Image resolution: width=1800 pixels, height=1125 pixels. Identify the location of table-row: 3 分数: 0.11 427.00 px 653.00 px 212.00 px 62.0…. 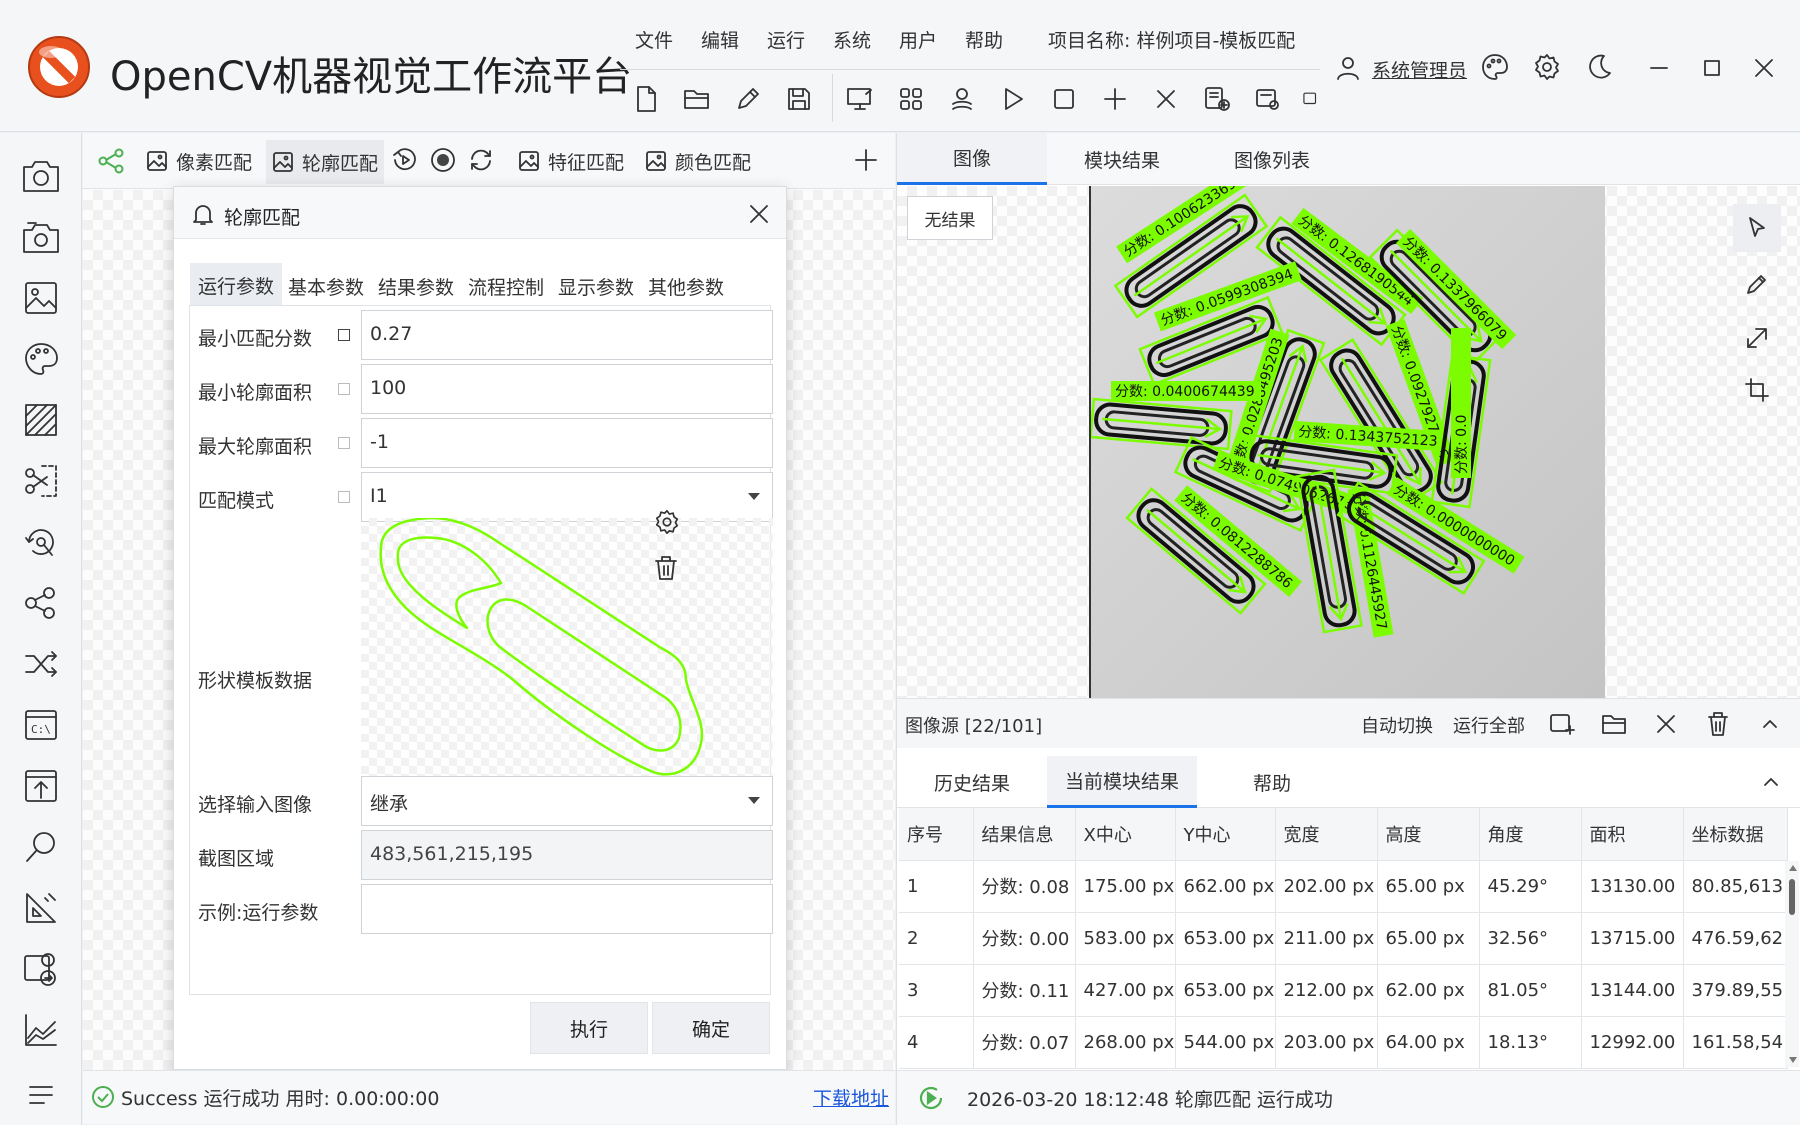
(1343, 990).